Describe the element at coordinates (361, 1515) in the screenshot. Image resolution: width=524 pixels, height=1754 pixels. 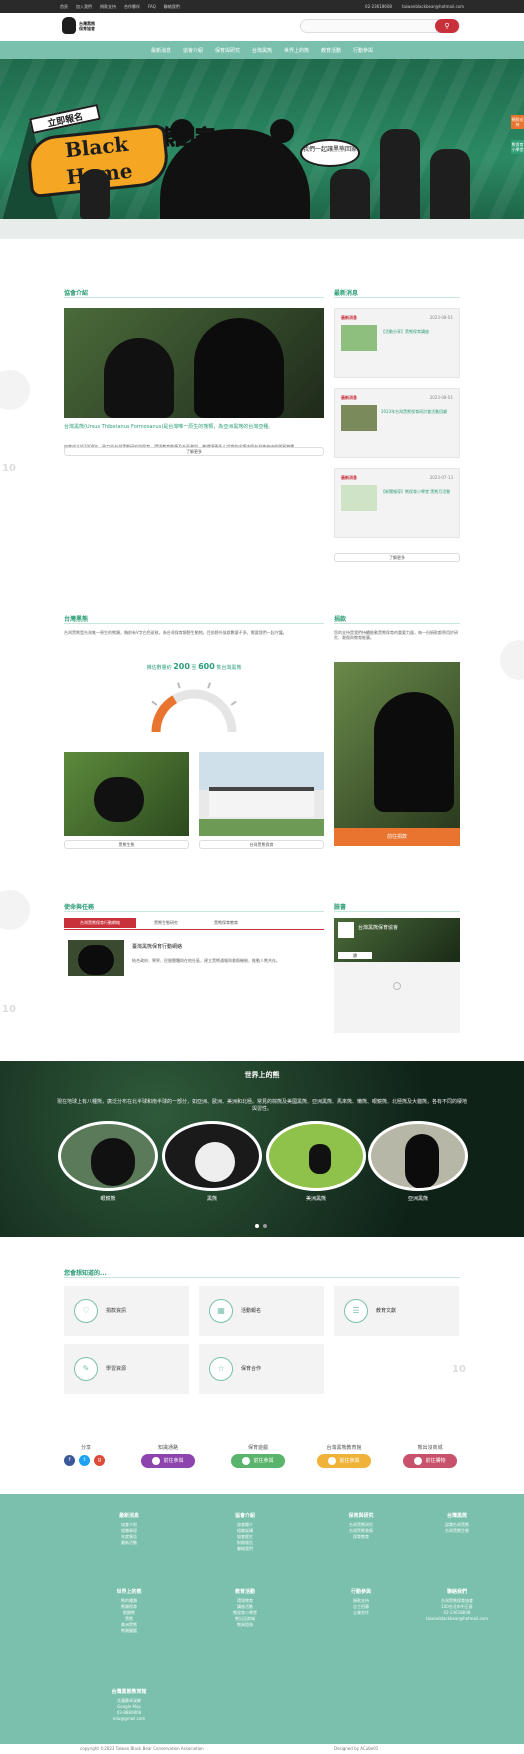
I see `footer-heading: 保育與研究` at that location.